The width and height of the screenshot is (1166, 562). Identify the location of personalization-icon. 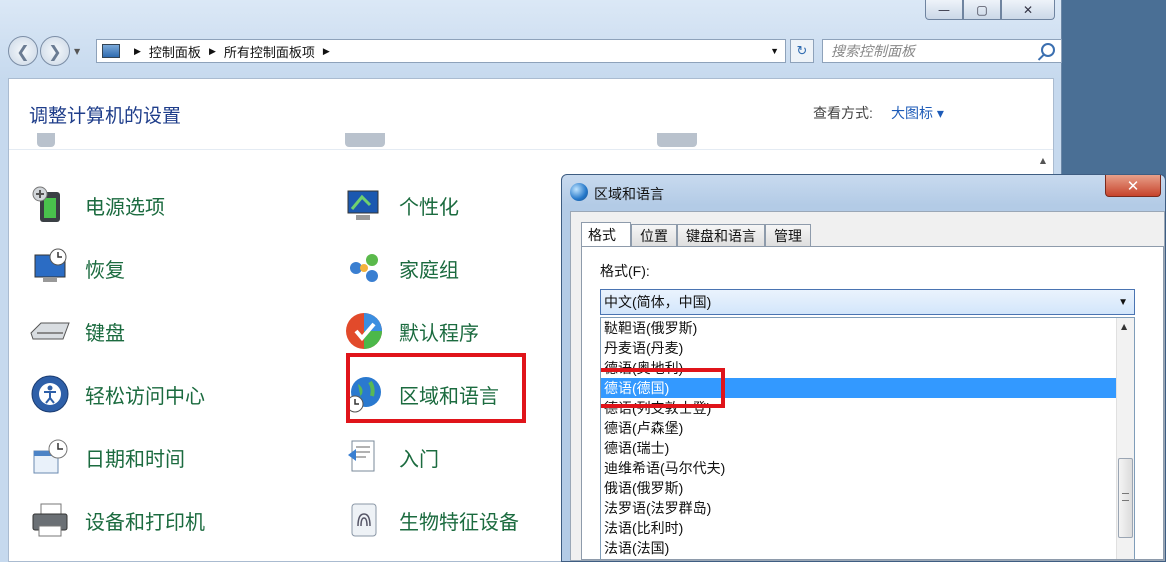
(364, 205).